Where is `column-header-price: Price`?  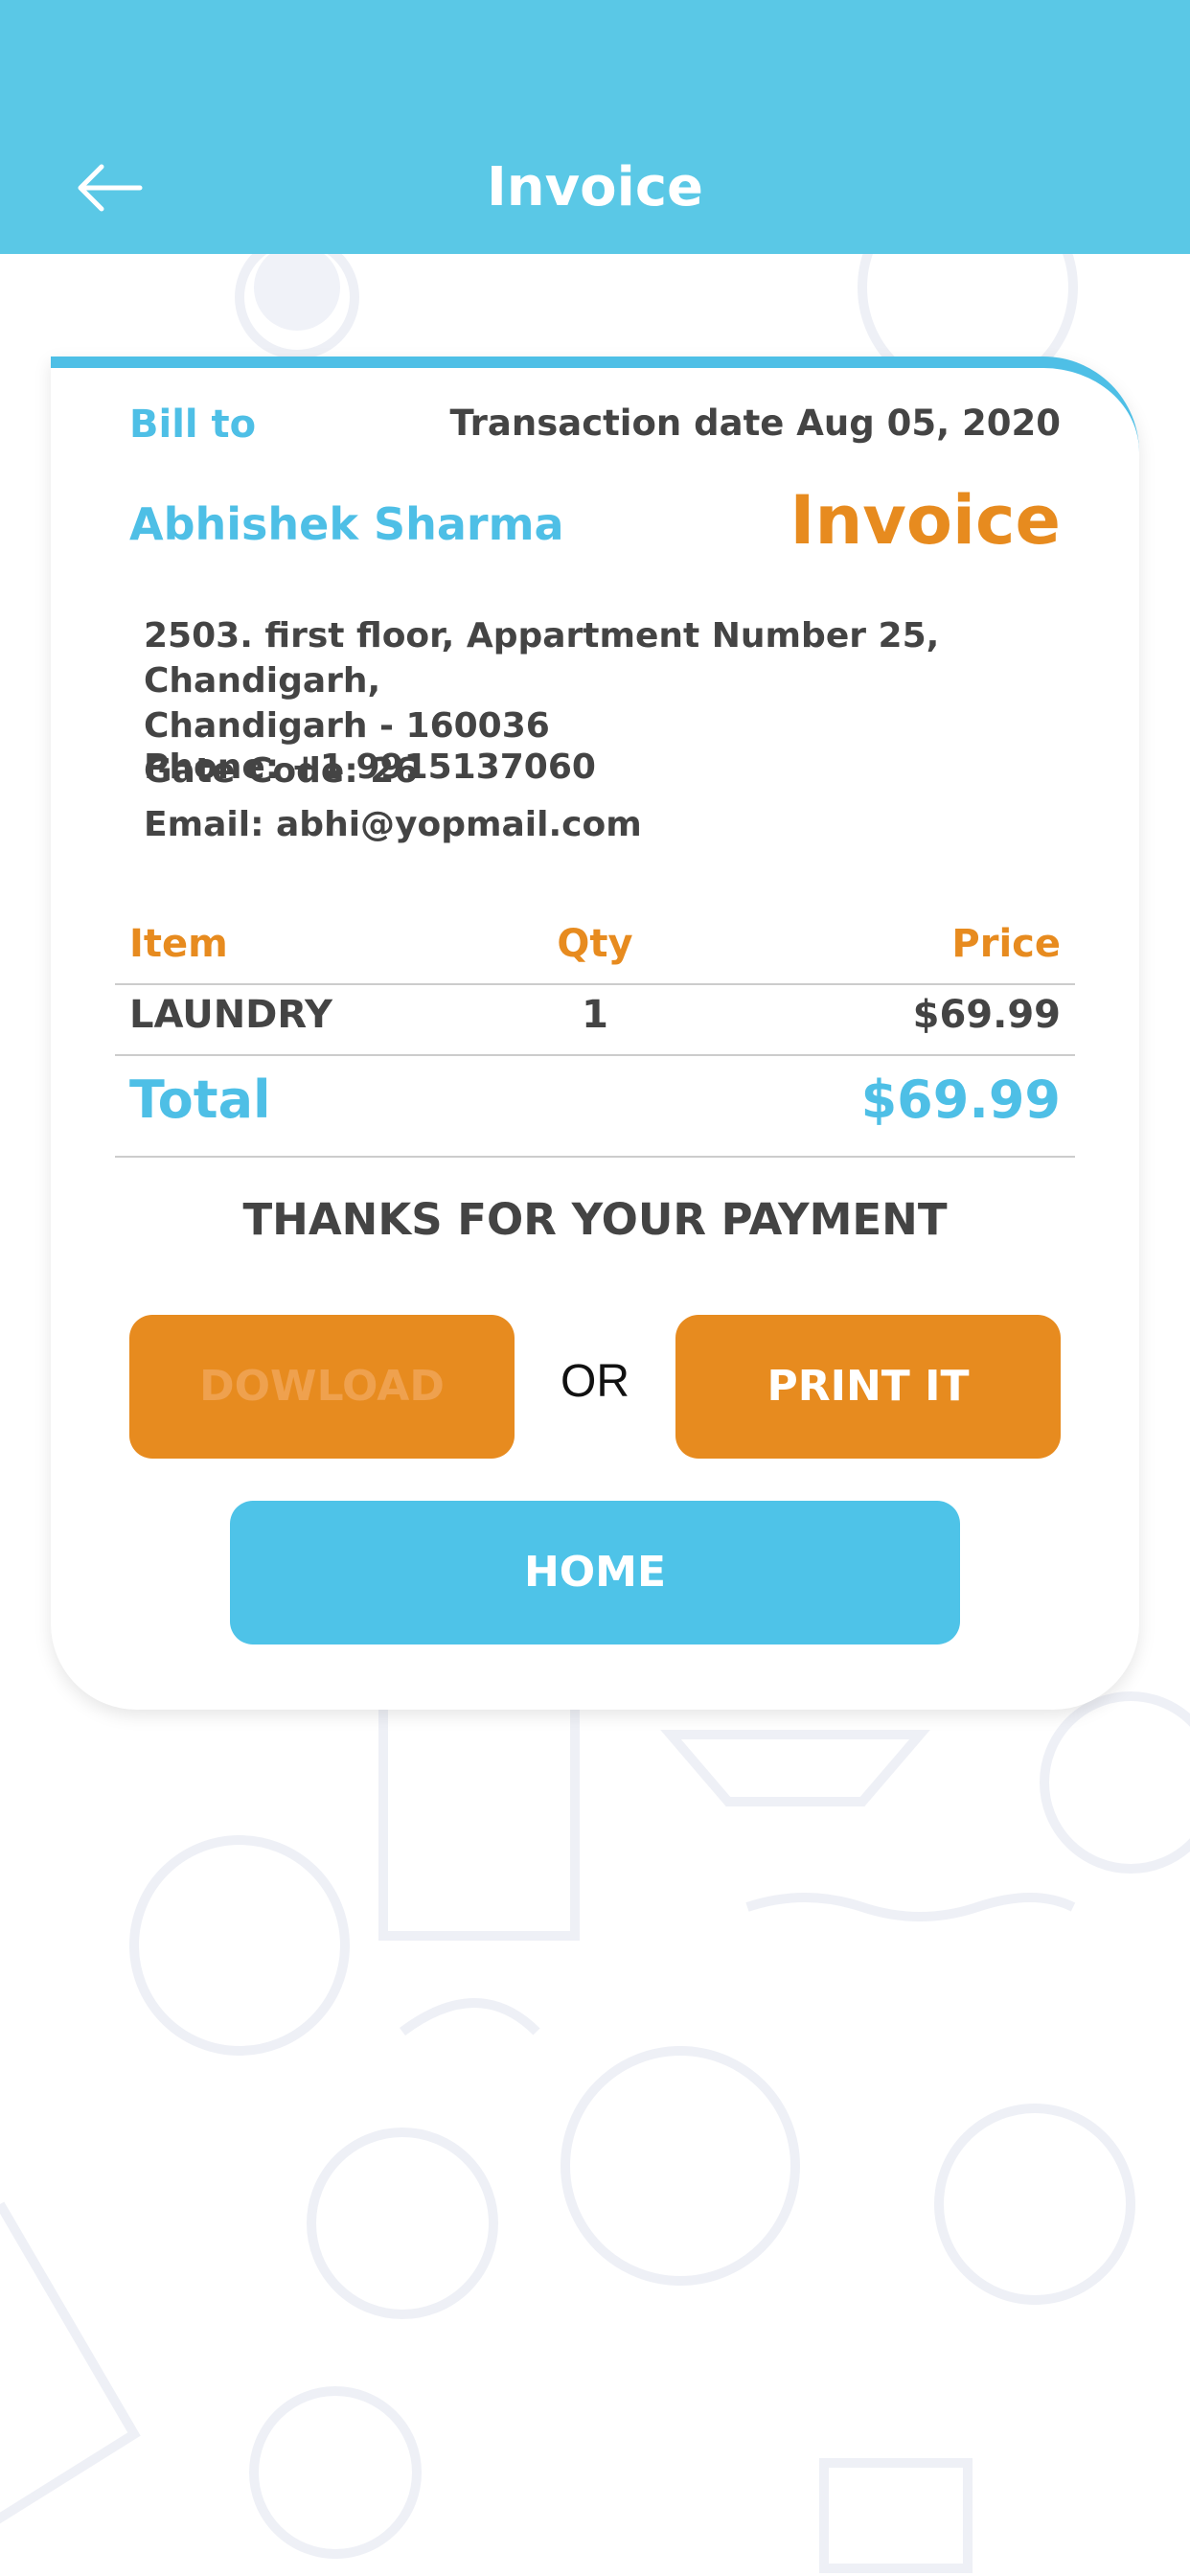 column-header-price: Price is located at coordinates (1006, 944).